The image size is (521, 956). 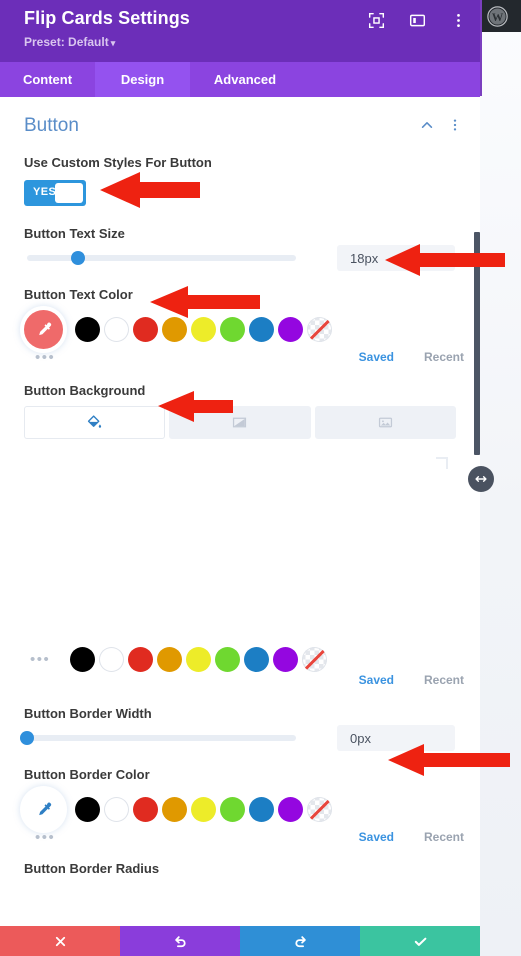 I want to click on discard-button, so click(x=60, y=941).